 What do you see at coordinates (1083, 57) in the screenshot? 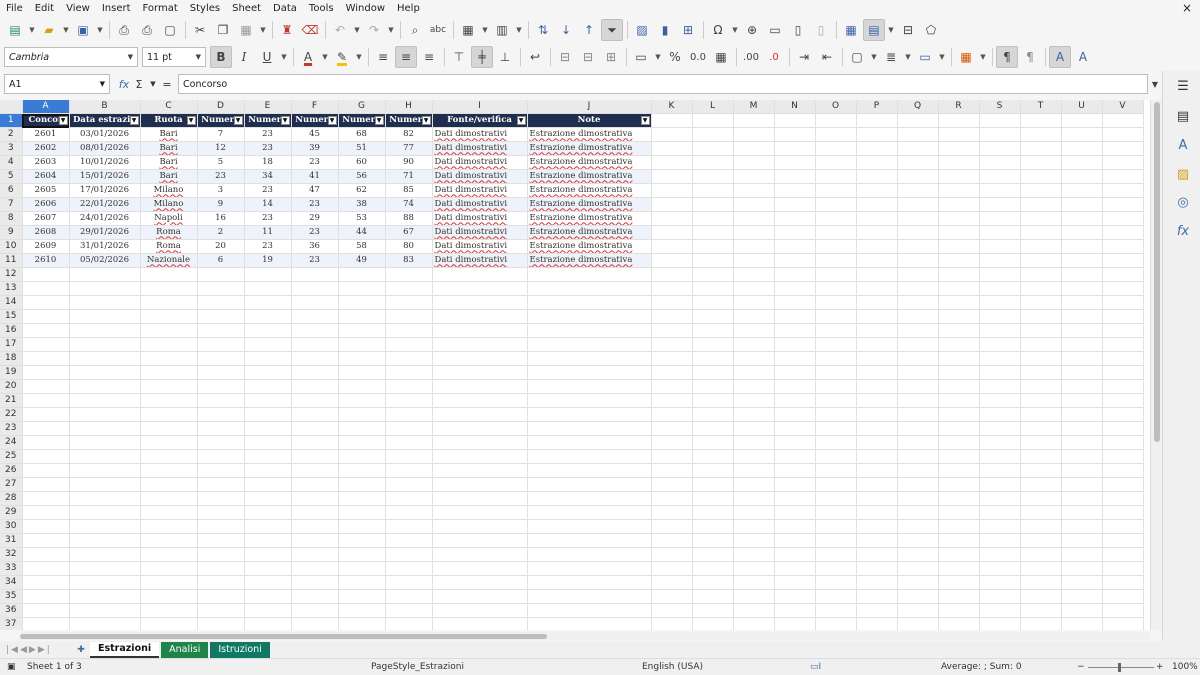
I see `text-vertical-icon: A` at bounding box center [1083, 57].